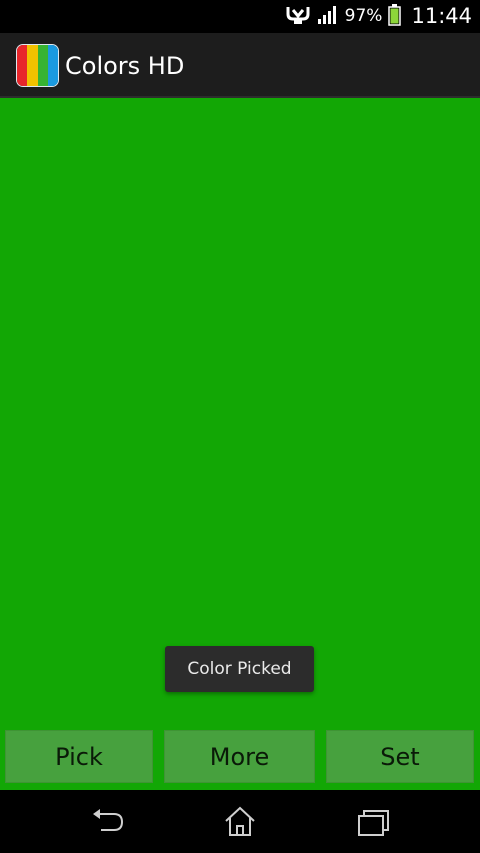  What do you see at coordinates (125, 66) in the screenshot?
I see `app-title: Colors HD` at bounding box center [125, 66].